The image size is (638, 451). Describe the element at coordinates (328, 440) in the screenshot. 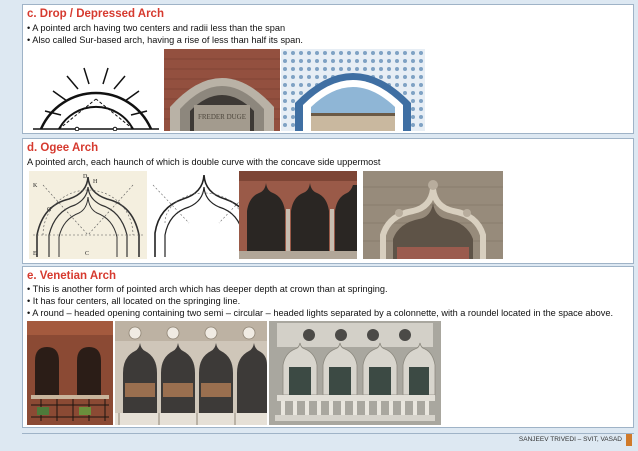

I see `footer: SANJEEV TRIVEDI – SVIT, VASAD` at that location.